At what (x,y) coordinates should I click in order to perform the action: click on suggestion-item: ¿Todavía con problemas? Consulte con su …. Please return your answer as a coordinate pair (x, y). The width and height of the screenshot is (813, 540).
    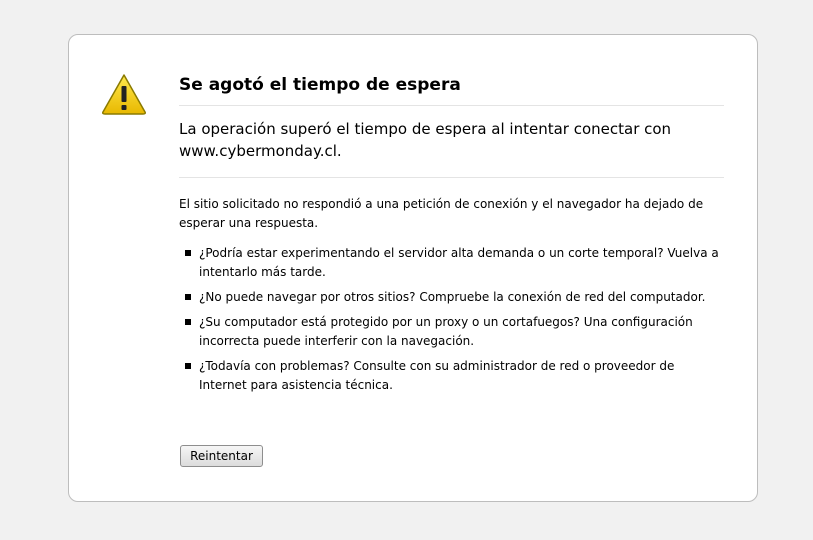
    Looking at the image, I should click on (451, 376).